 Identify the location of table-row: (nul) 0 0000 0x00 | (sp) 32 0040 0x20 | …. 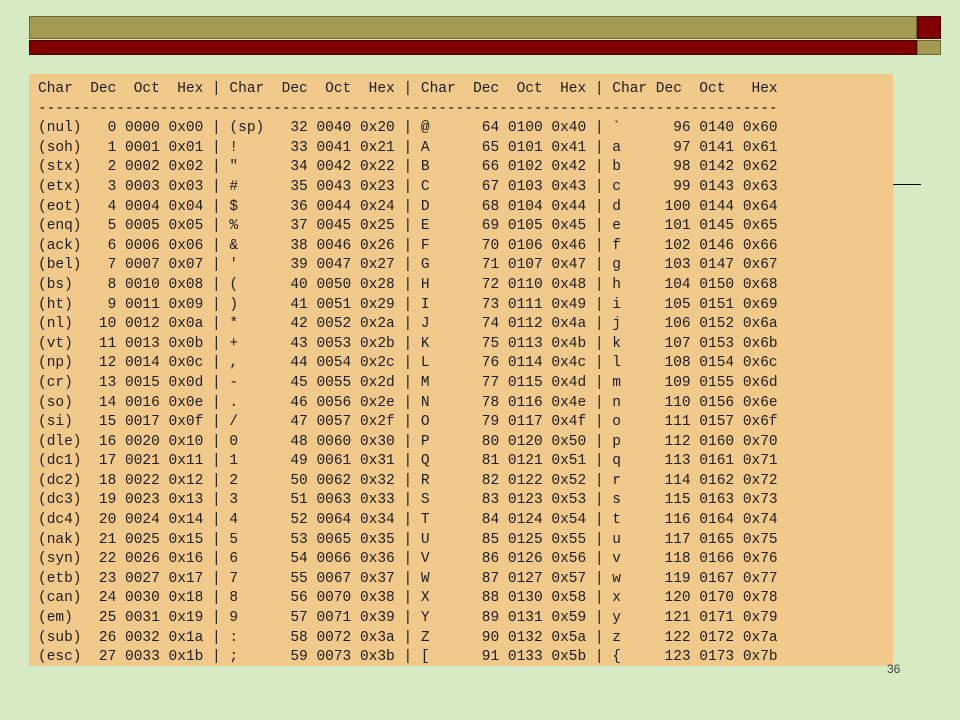
(408, 128).